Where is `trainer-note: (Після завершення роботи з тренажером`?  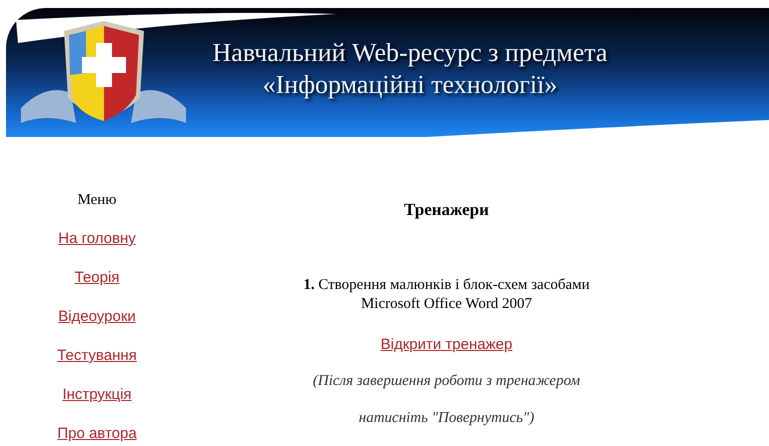
trainer-note: (Після завершення роботи з тренажером is located at coordinates (446, 381).